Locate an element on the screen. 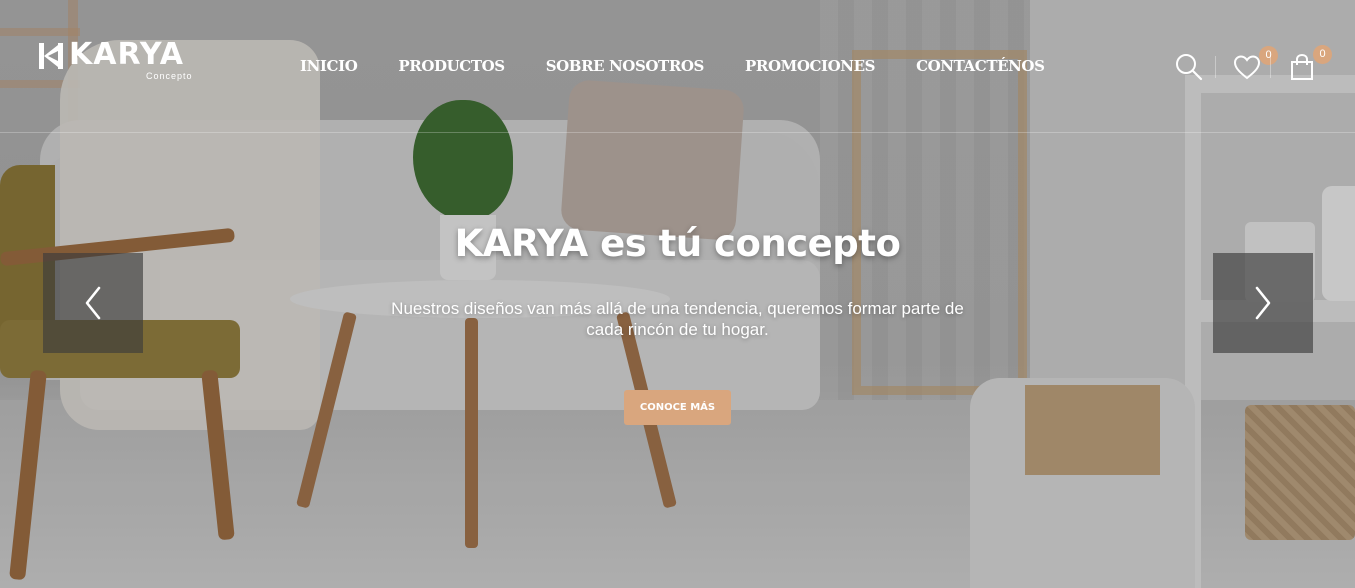  logo: KARYA Concepto is located at coordinates (119, 61).